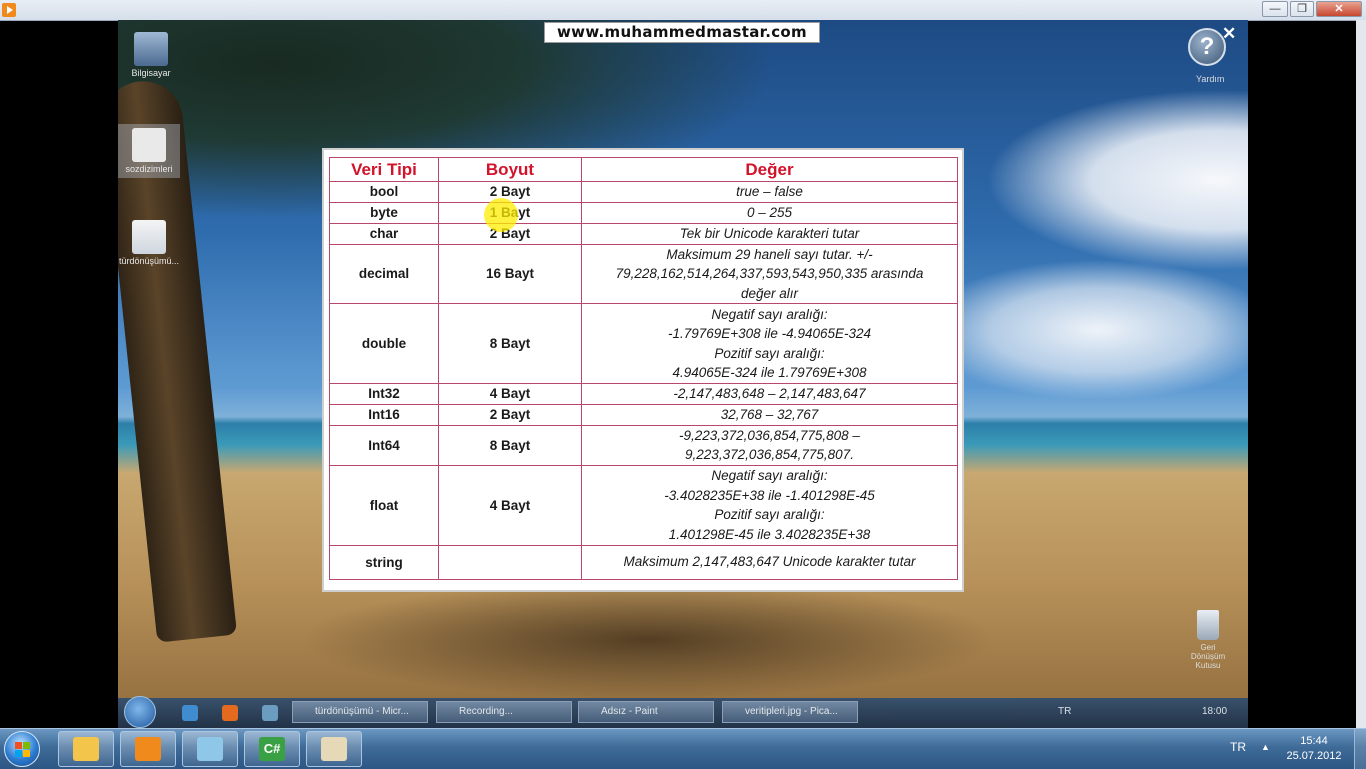 The image size is (1366, 769). I want to click on show-hidden-icons-icon: ▲, so click(1265, 747).